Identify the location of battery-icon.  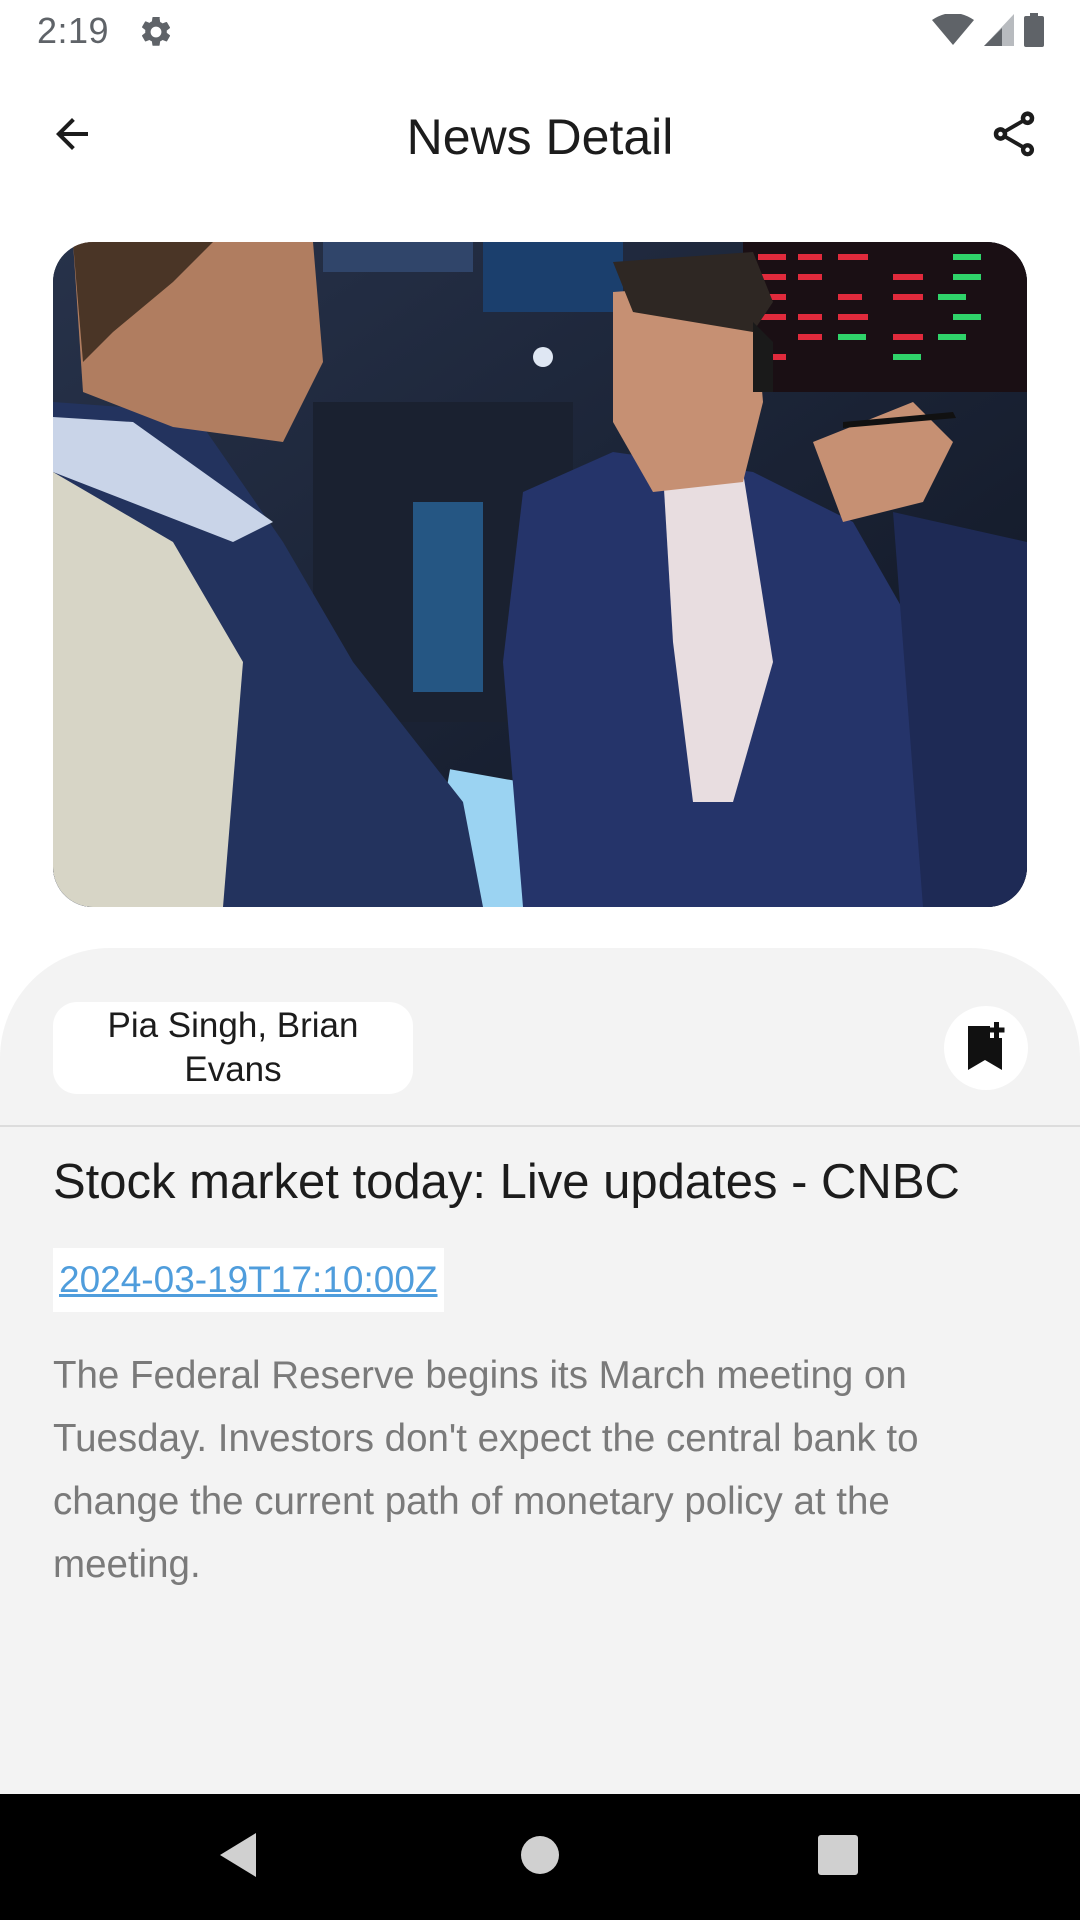
(1034, 32).